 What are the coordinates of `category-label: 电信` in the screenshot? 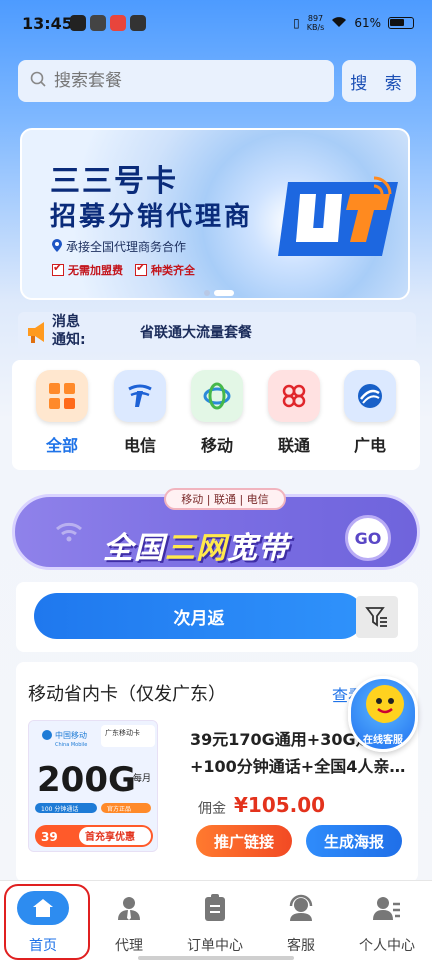 It's located at (139, 445).